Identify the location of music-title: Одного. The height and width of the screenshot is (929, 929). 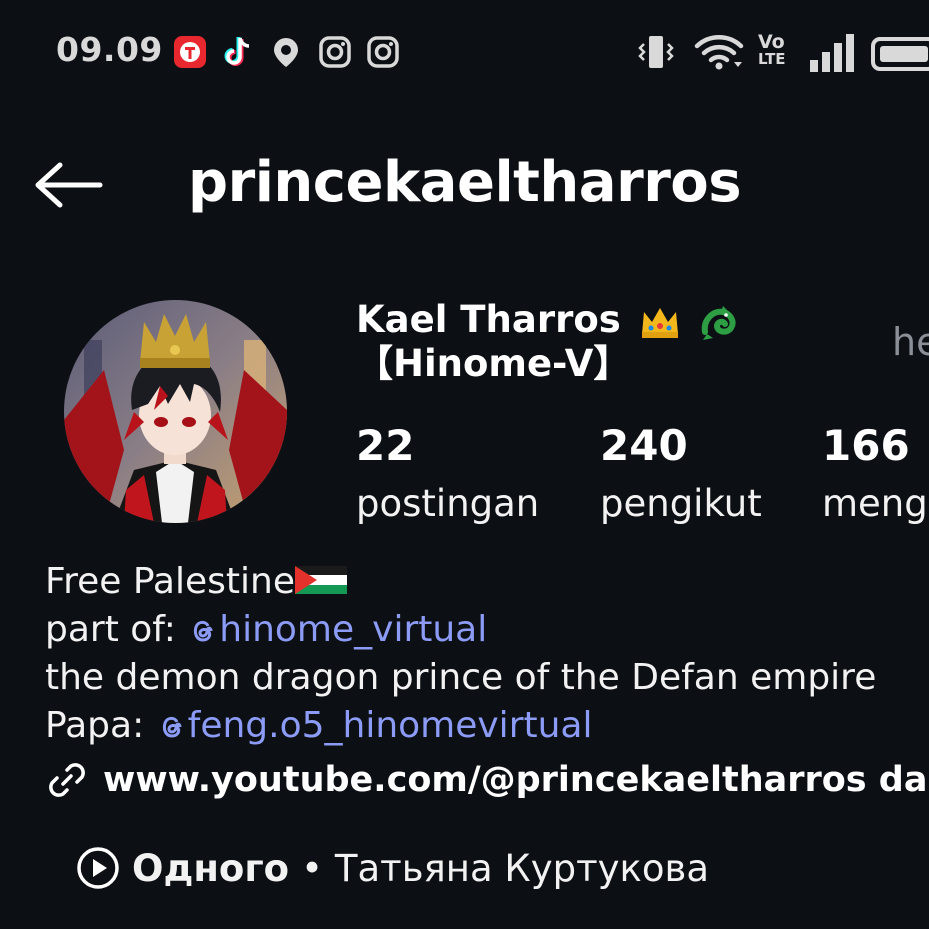
(211, 868).